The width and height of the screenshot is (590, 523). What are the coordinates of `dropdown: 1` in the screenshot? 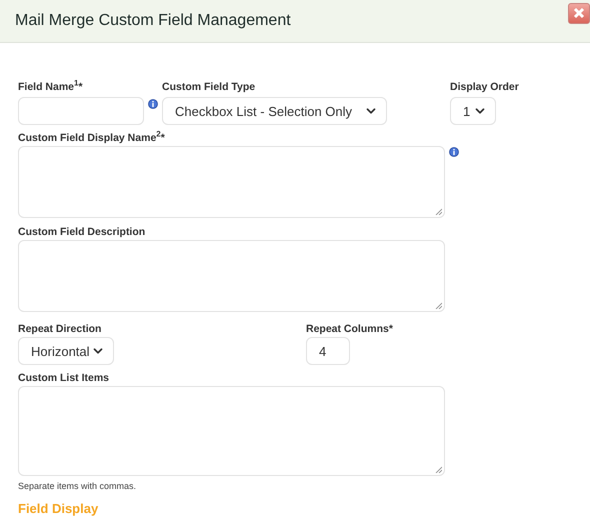 It's located at (473, 111).